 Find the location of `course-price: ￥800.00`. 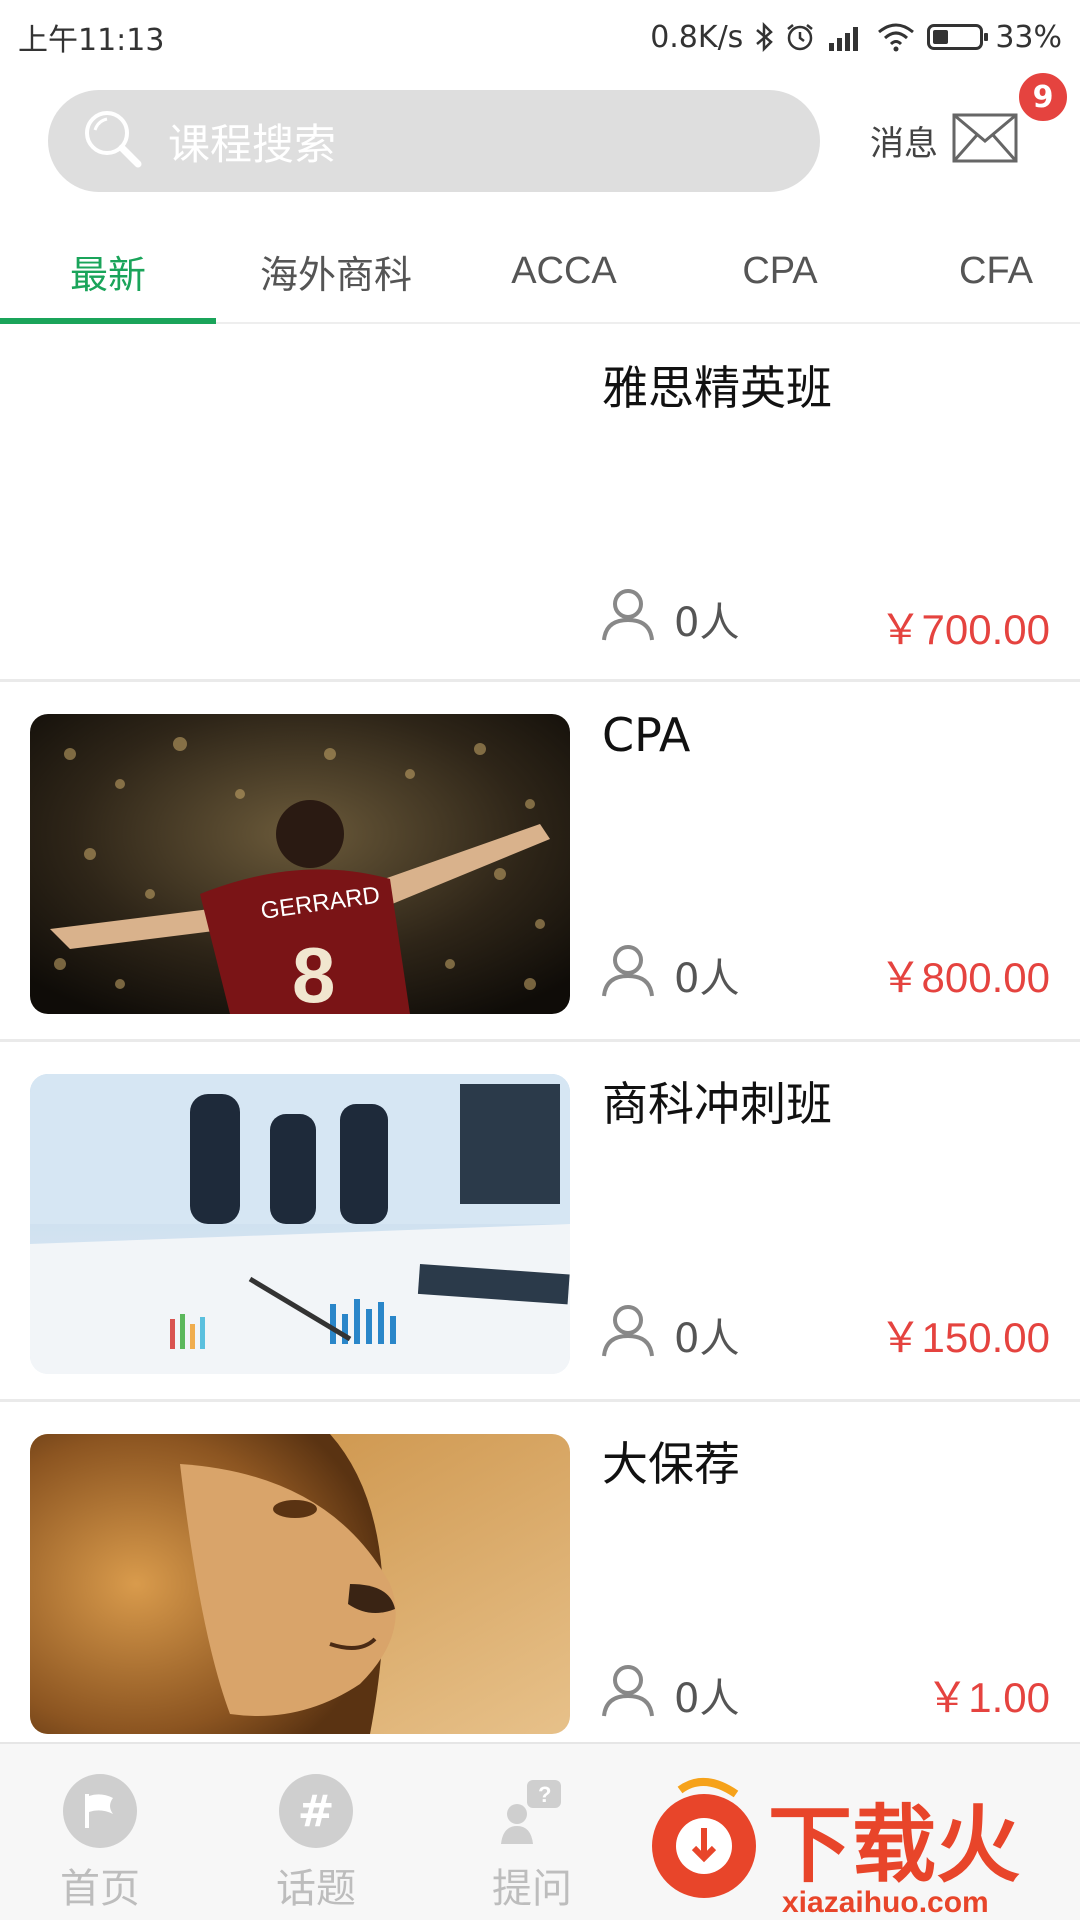

course-price: ￥800.00 is located at coordinates (964, 977).